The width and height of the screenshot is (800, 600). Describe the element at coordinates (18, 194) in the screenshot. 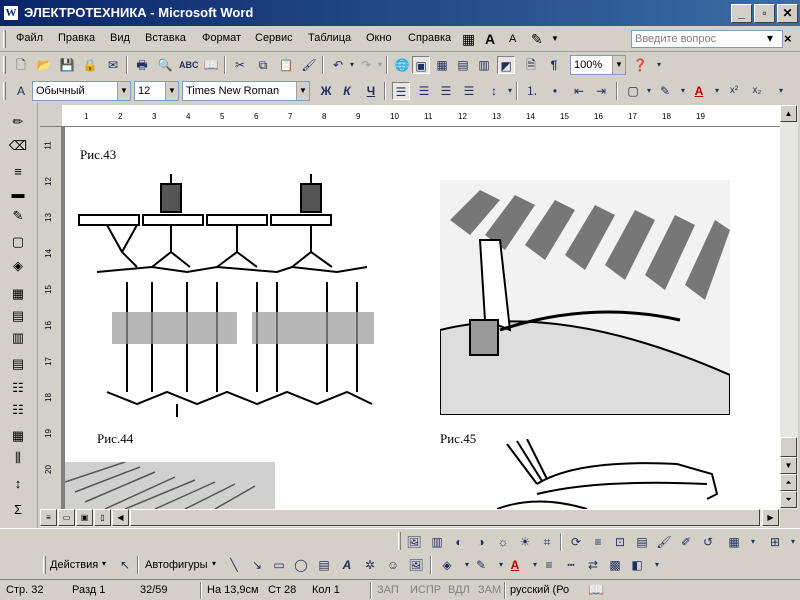

I see `line-weight-icon: ▬` at that location.